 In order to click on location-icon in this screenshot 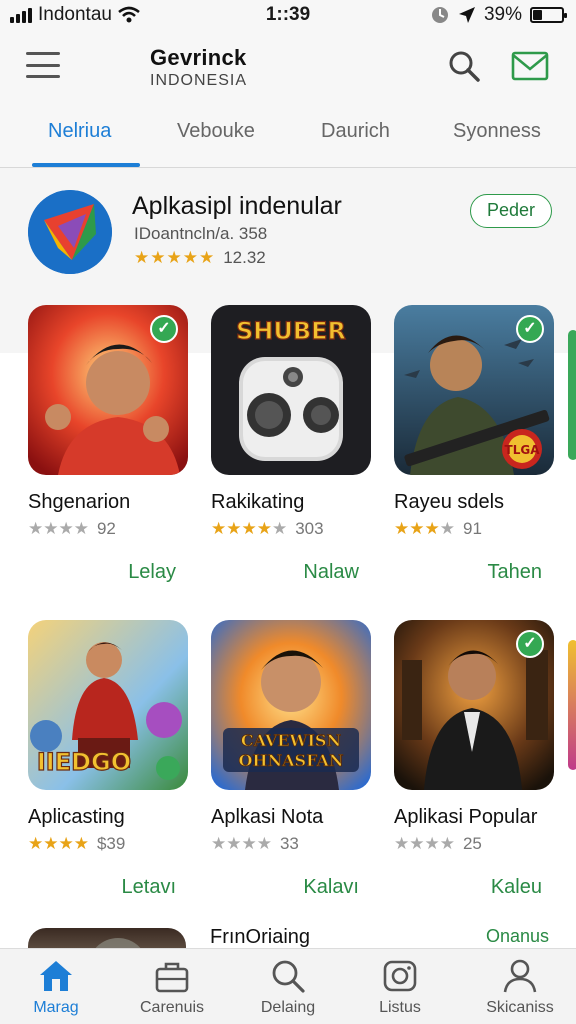, I will do `click(466, 15)`.